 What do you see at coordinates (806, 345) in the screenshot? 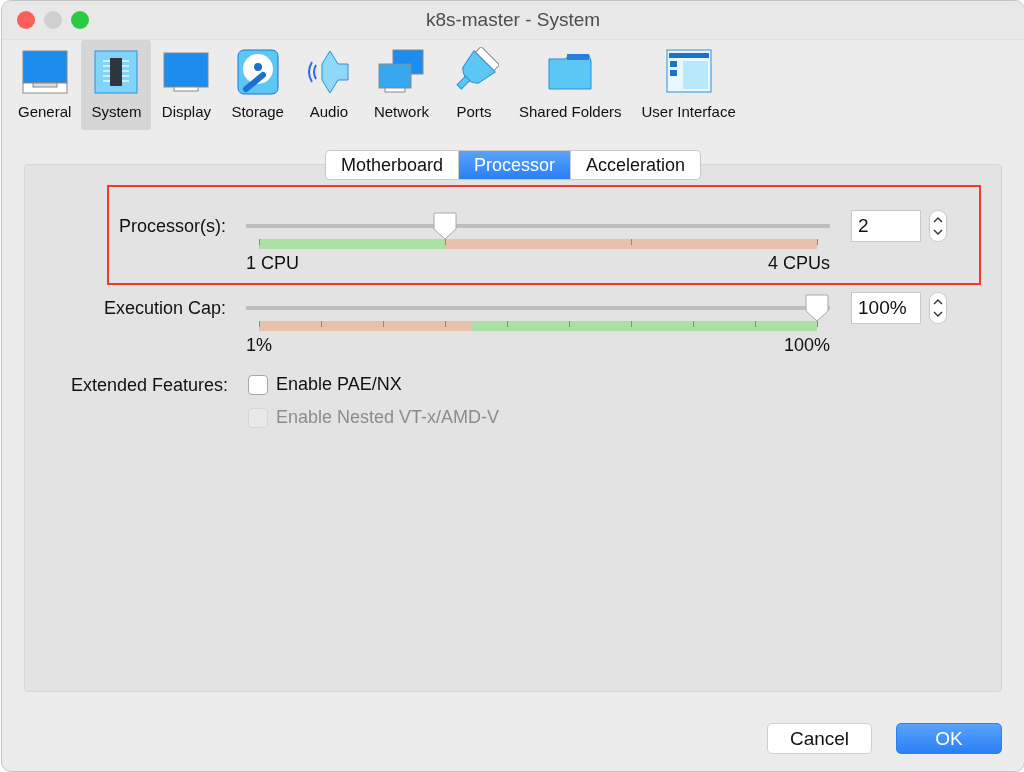
I see `max-label: 100%` at bounding box center [806, 345].